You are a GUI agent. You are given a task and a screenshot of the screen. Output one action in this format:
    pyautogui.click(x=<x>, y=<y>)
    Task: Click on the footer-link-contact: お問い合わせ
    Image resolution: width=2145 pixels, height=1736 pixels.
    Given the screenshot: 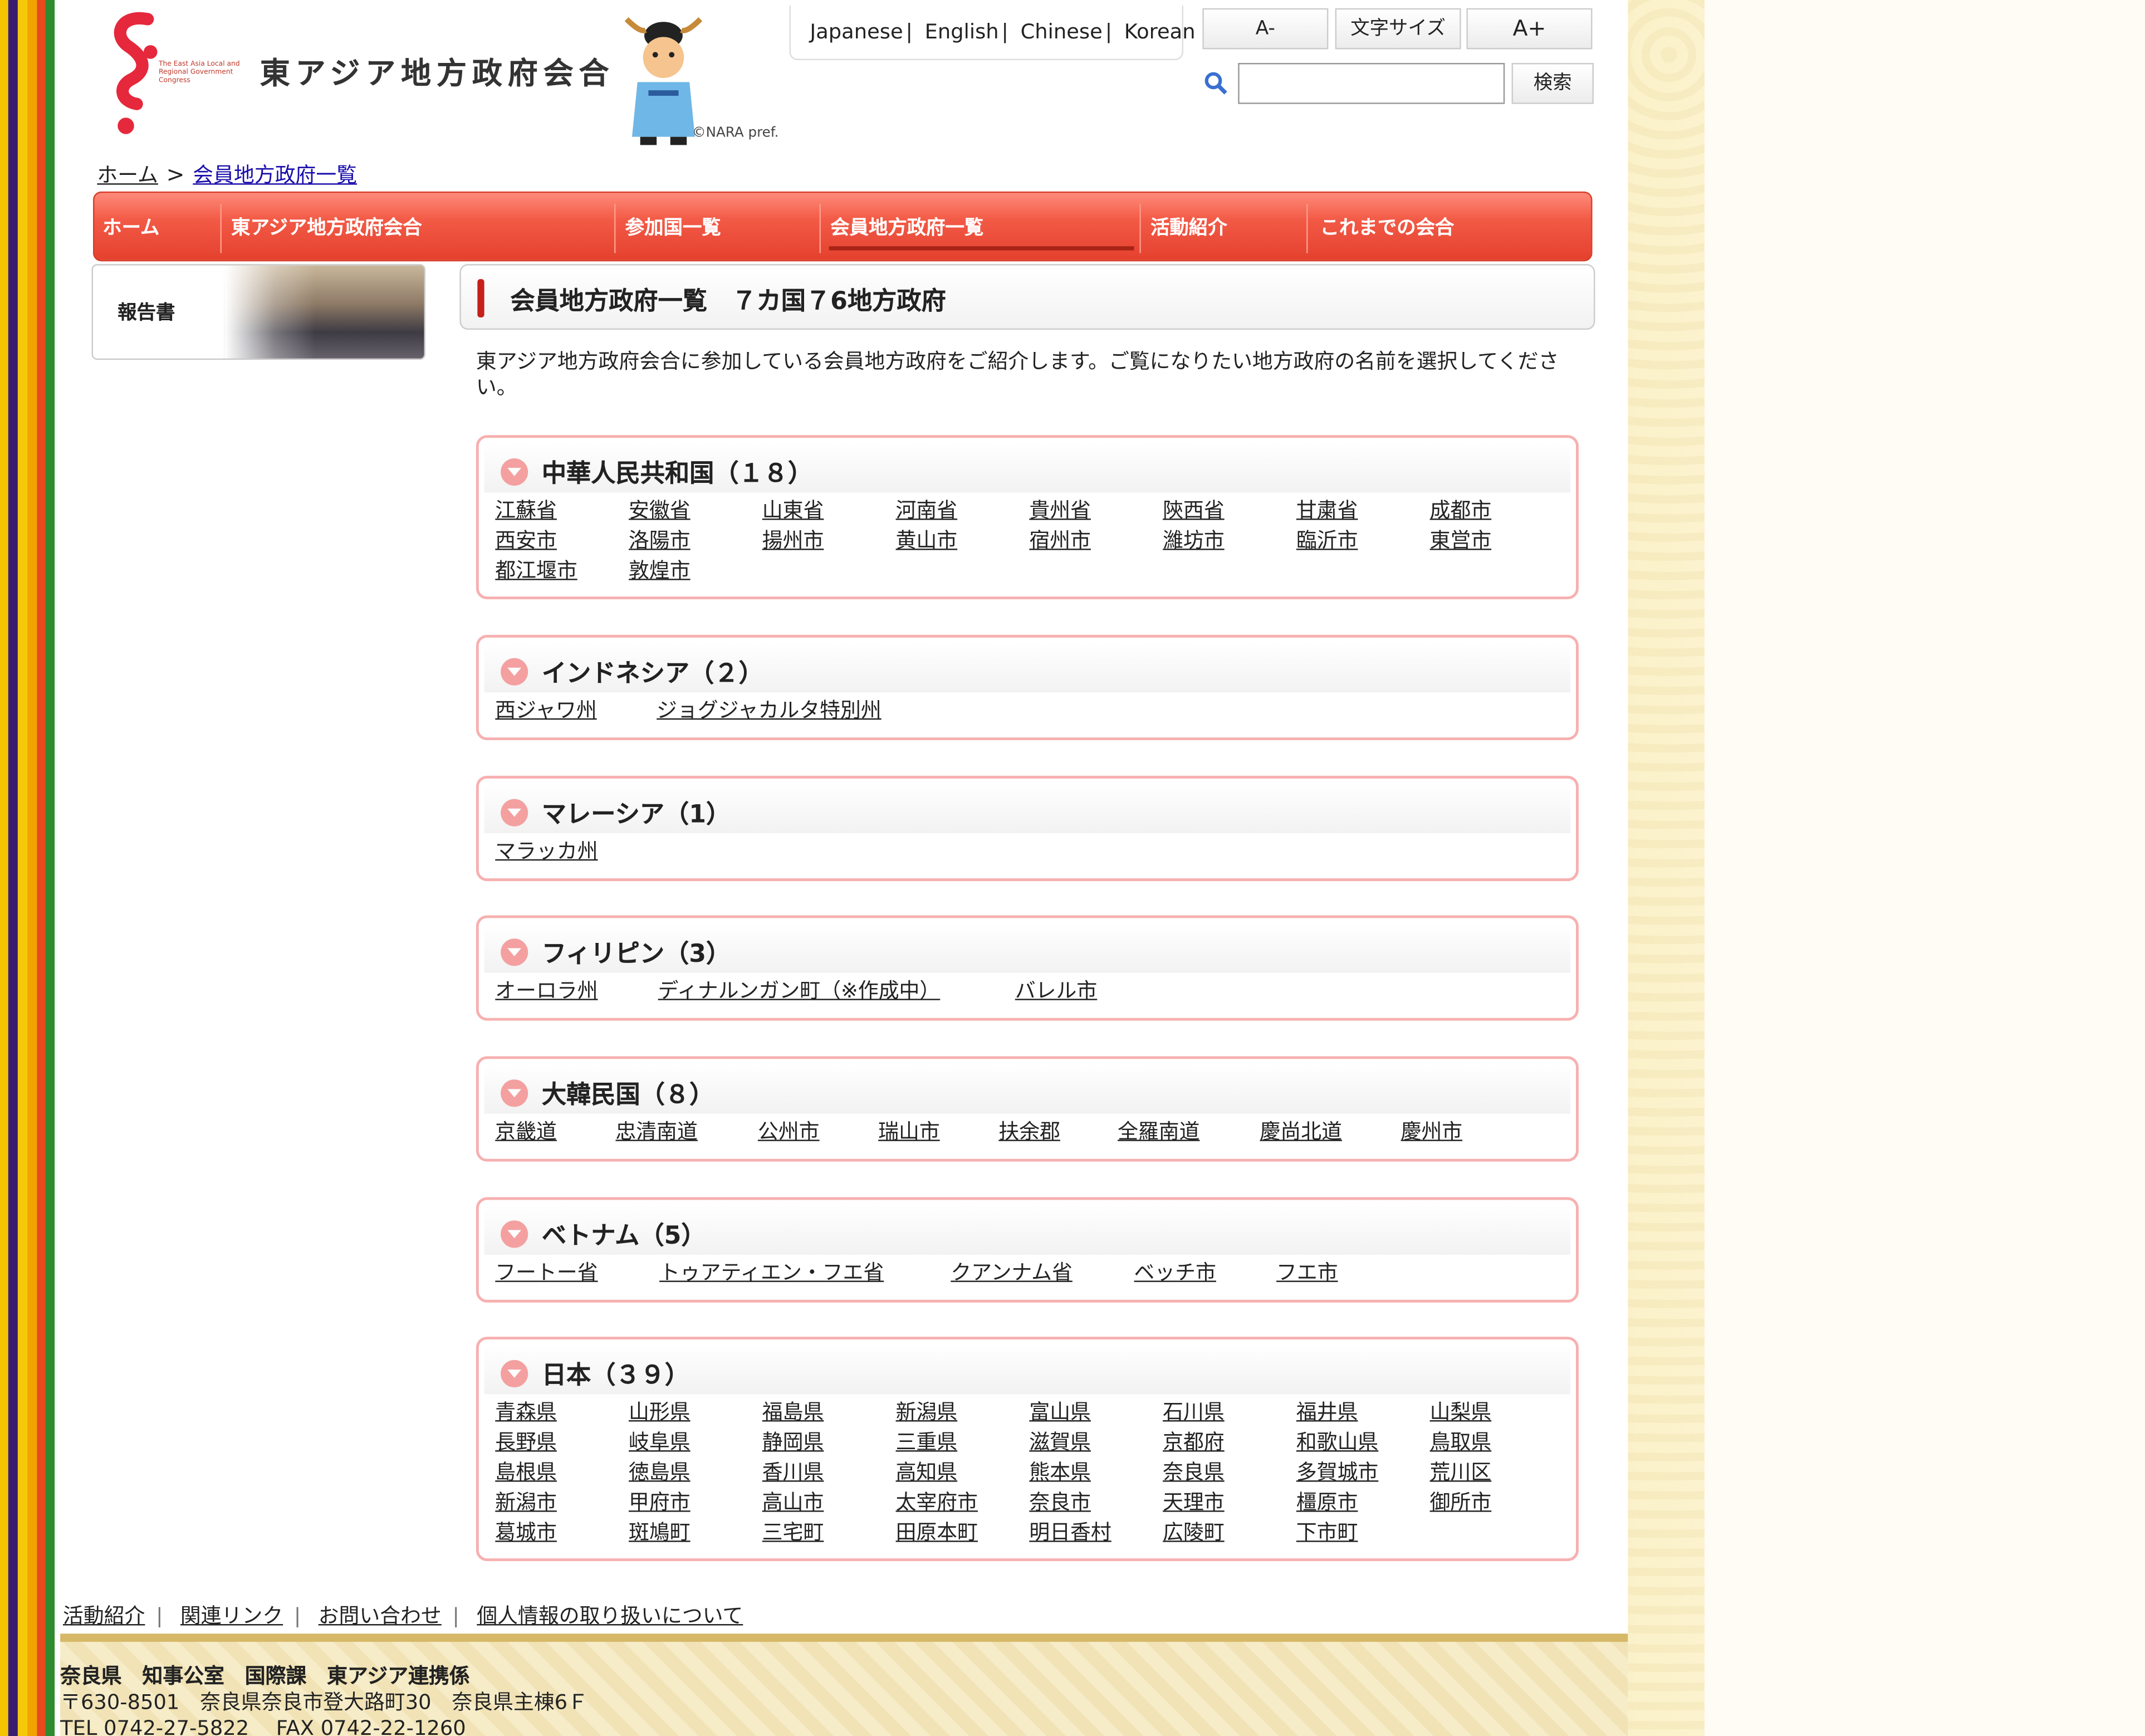 What is the action you would take?
    pyautogui.click(x=380, y=1616)
    